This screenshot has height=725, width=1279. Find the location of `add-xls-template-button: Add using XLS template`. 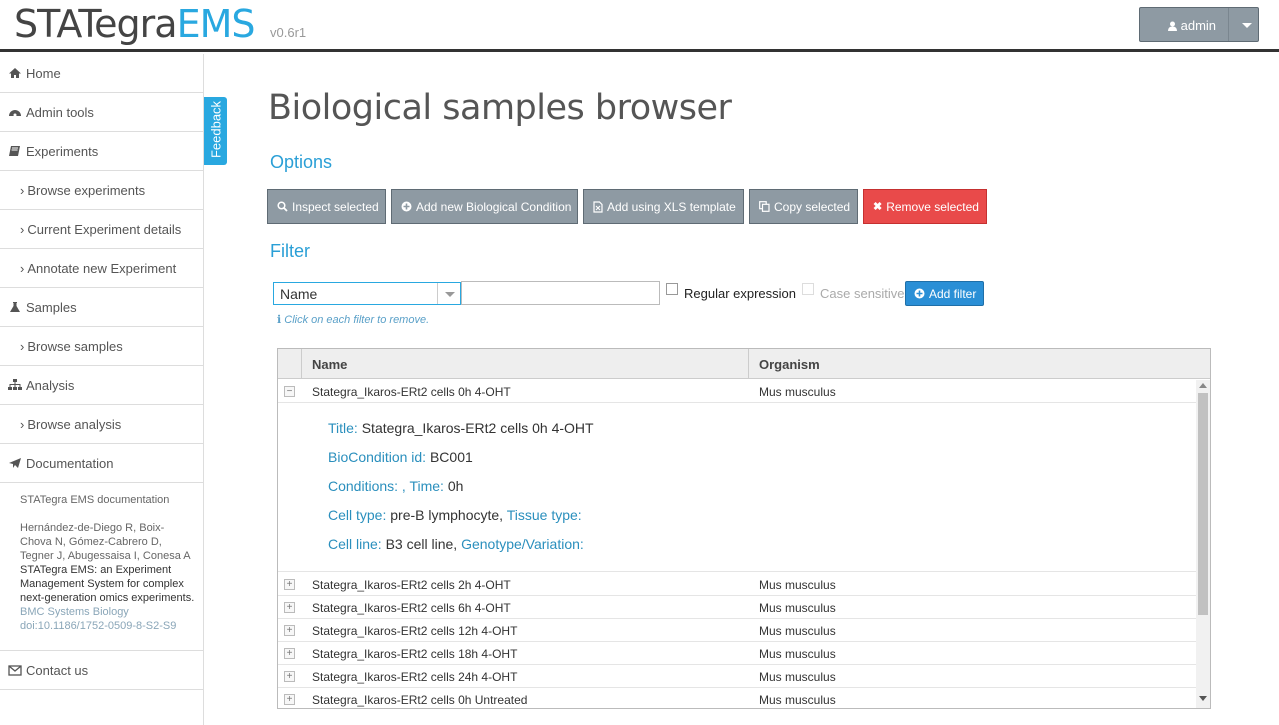

add-xls-template-button: Add using XLS template is located at coordinates (663, 206).